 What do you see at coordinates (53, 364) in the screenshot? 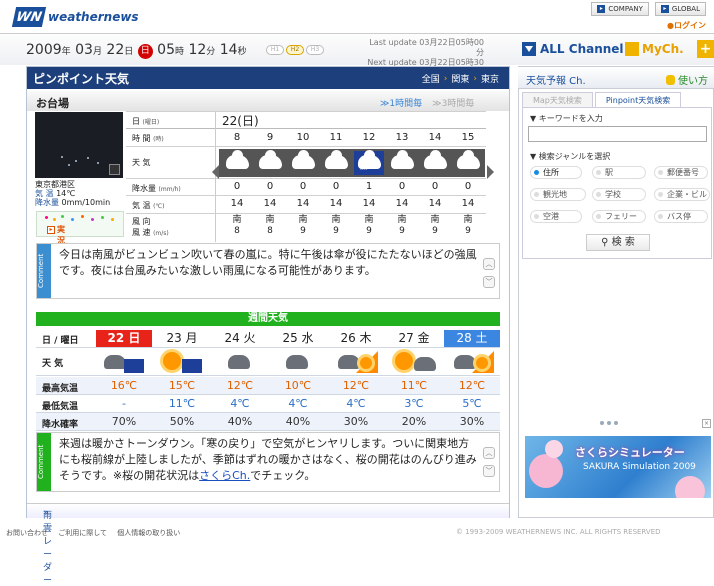
I see `weekly-weather-label: 天 気` at bounding box center [53, 364].